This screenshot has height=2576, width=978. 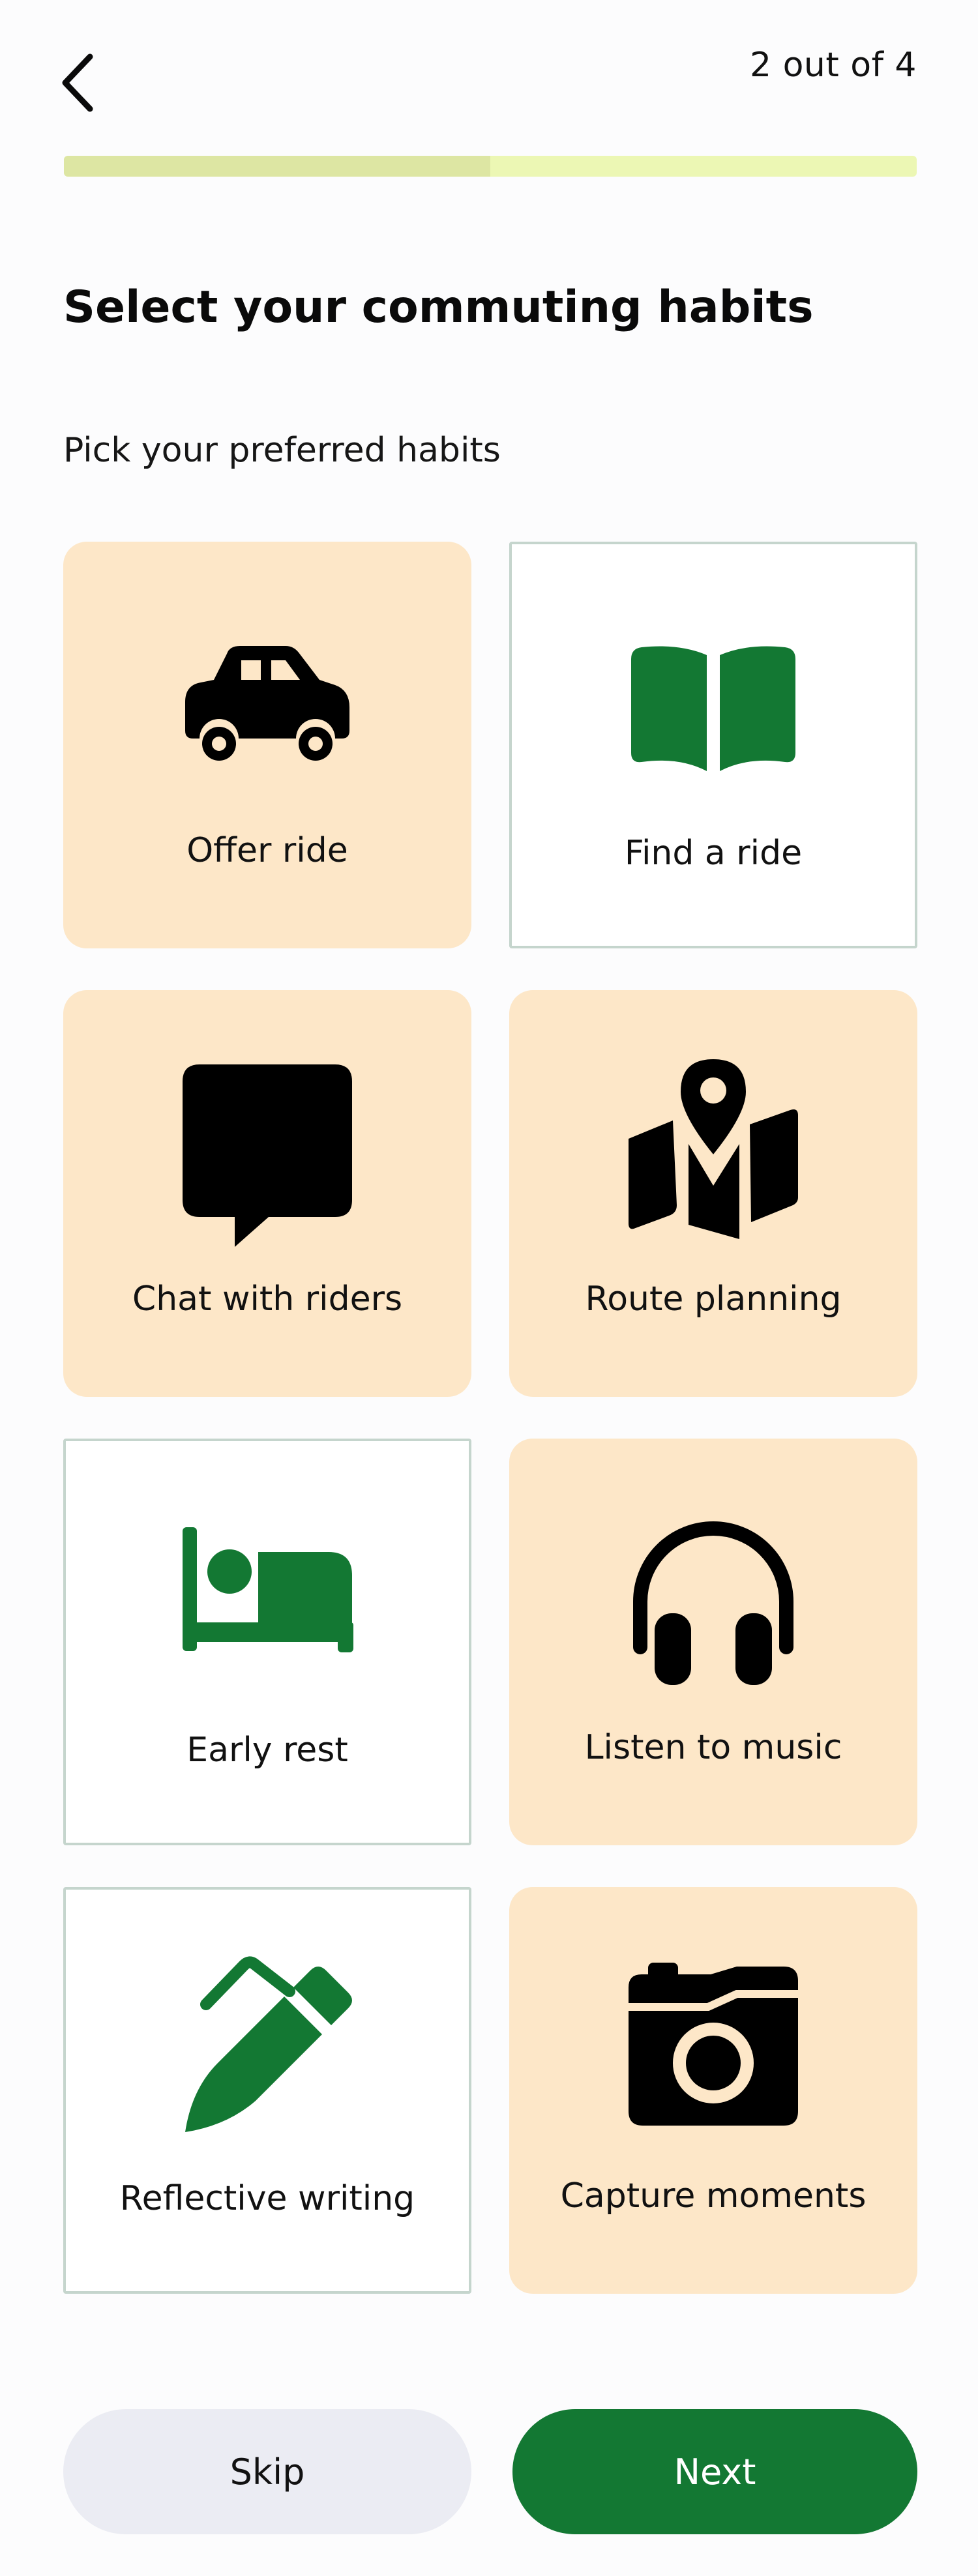 I want to click on page-title: Select your commuting habits, so click(x=438, y=307).